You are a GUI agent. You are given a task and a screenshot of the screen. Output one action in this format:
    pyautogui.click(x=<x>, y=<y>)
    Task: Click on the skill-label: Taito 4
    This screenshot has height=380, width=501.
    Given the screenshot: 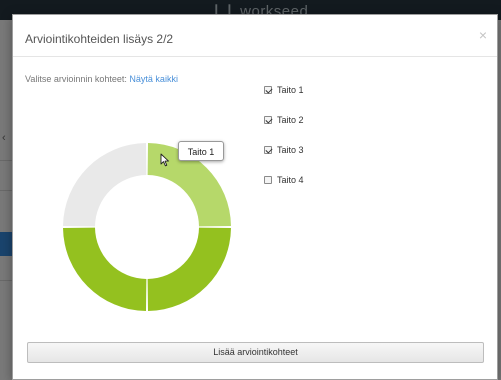 What is the action you would take?
    pyautogui.click(x=290, y=180)
    